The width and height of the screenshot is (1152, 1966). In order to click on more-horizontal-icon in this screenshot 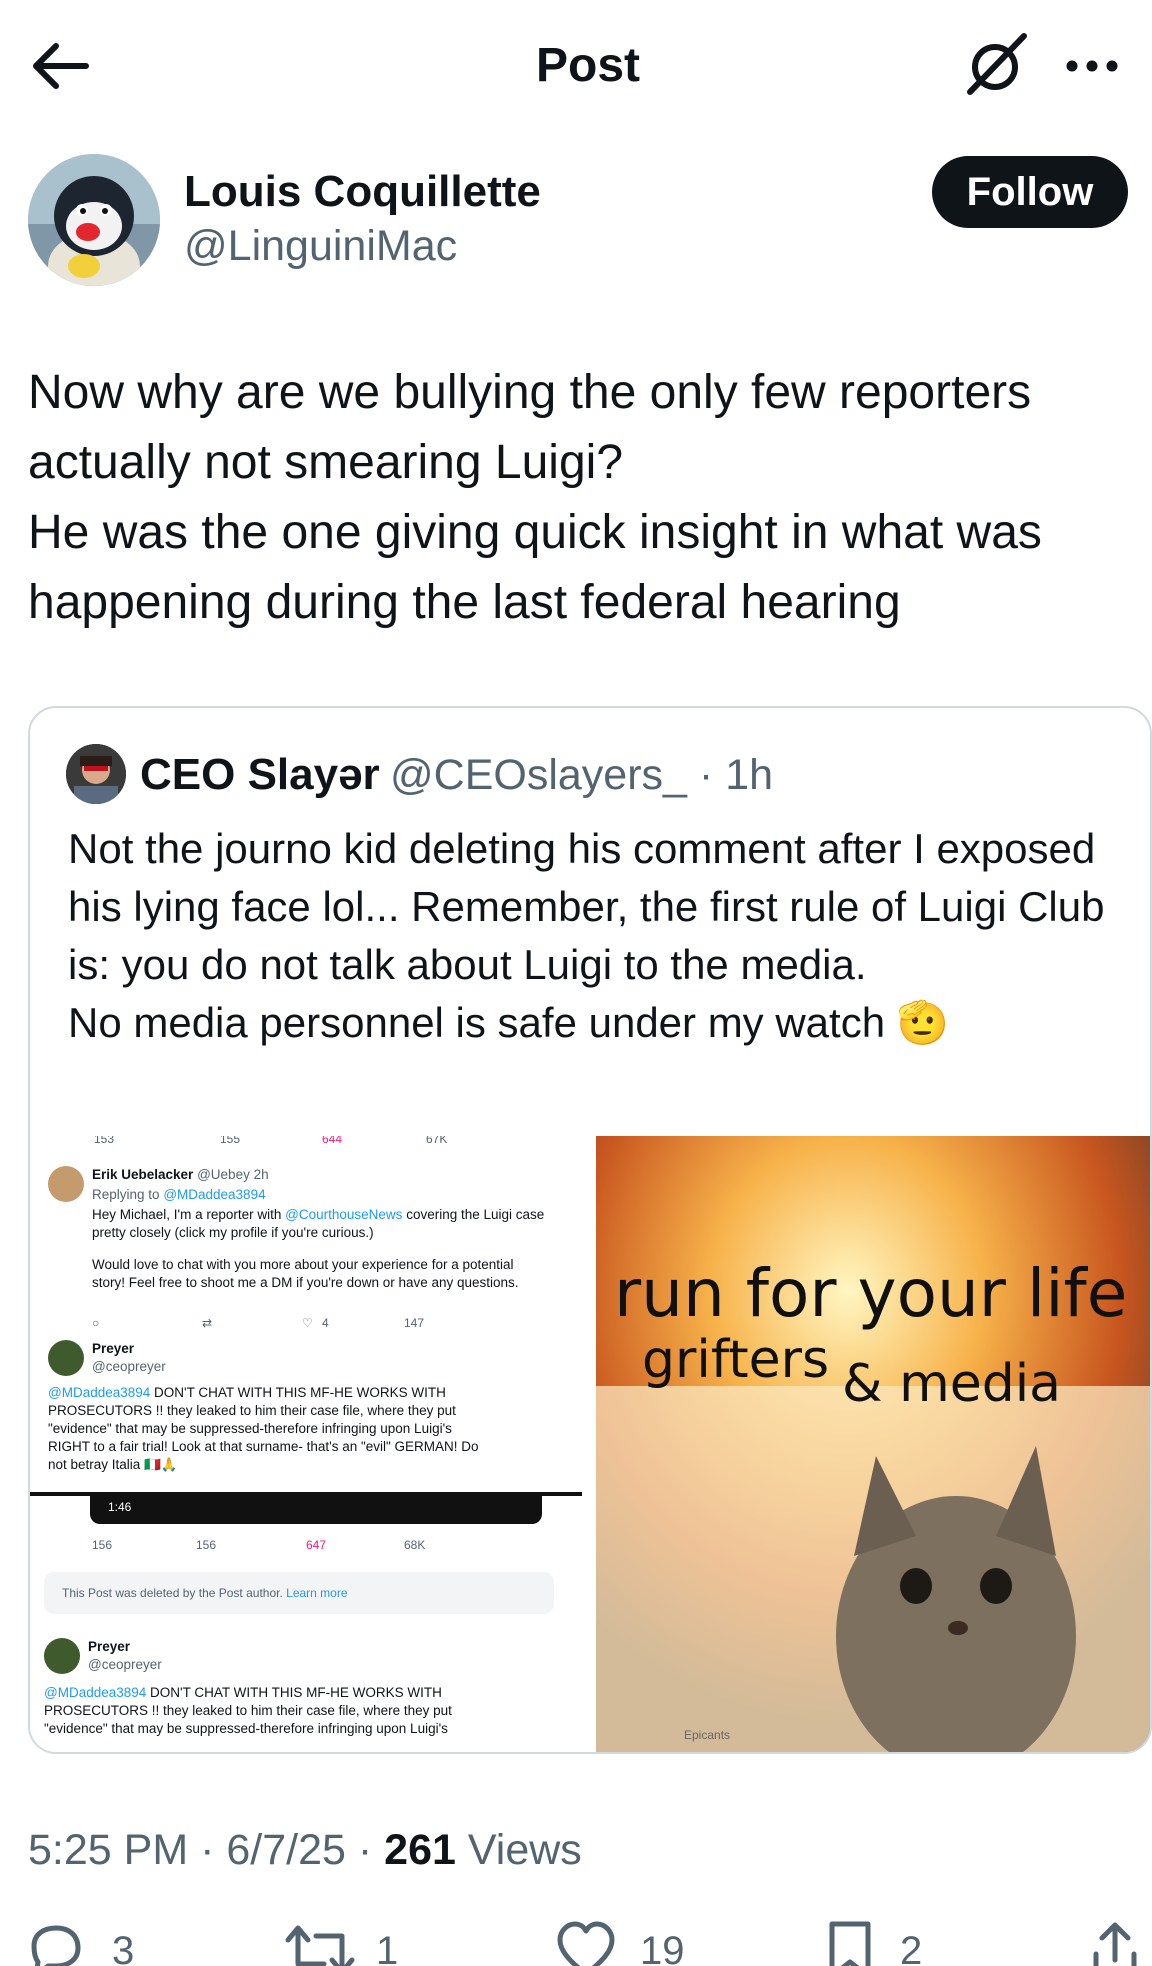, I will do `click(1092, 66)`.